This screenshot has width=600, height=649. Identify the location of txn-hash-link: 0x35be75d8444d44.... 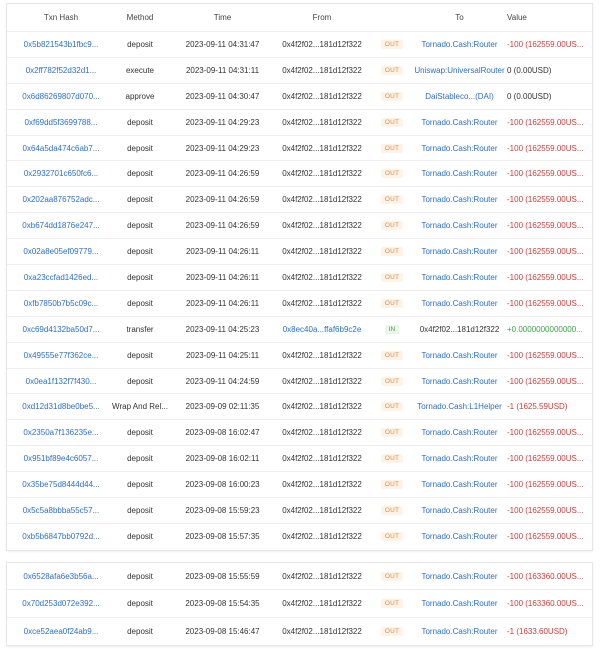
(61, 484).